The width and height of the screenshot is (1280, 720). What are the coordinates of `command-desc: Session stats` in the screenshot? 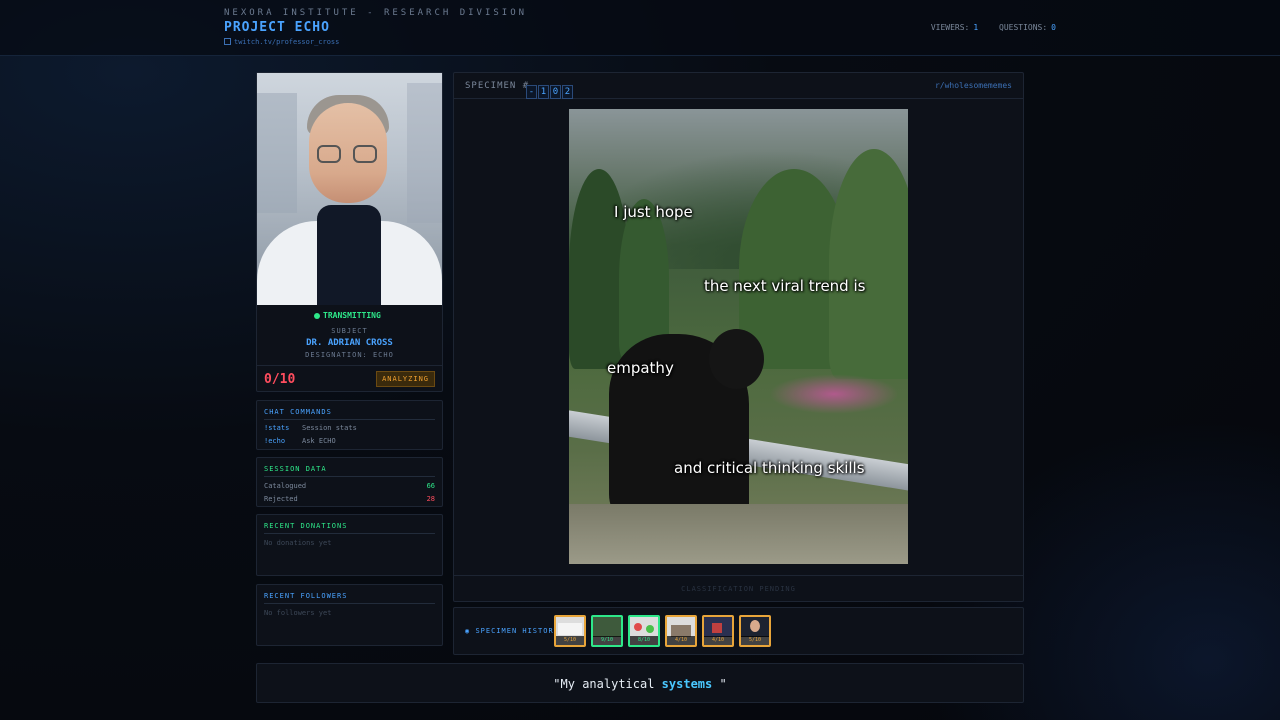 It's located at (329, 428).